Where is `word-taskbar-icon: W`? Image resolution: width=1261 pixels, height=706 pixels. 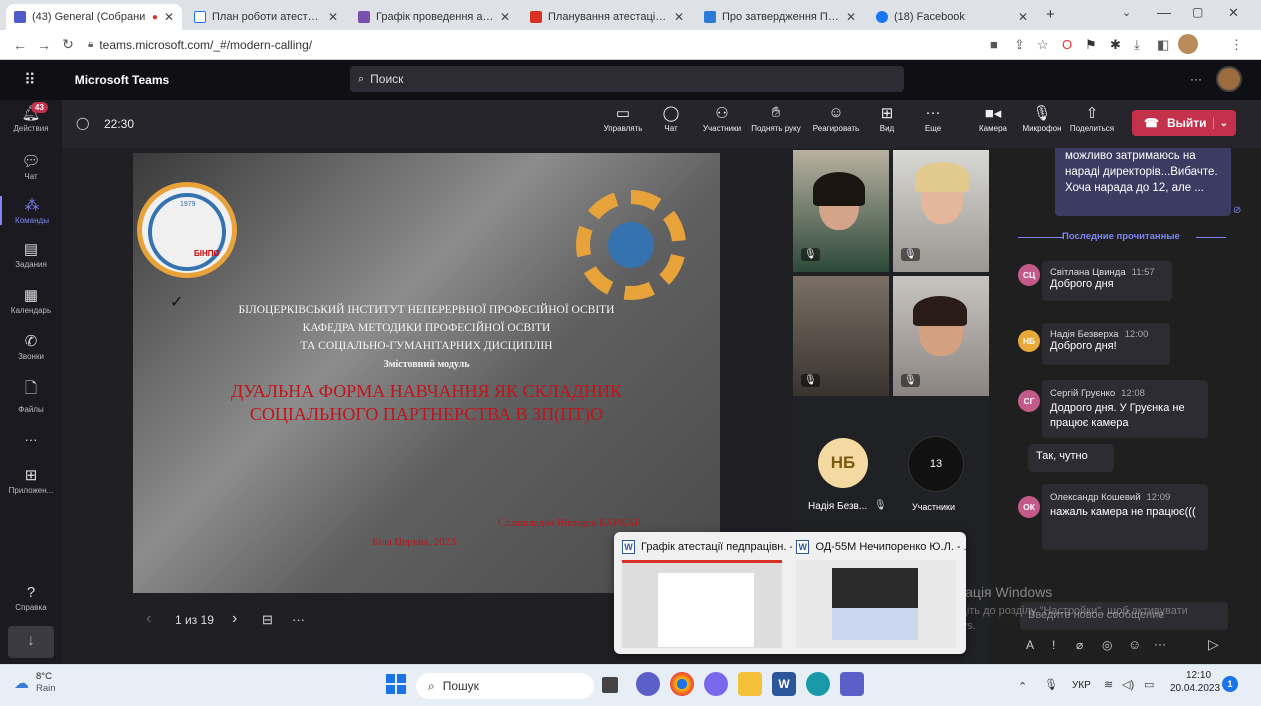 word-taskbar-icon: W is located at coordinates (784, 684).